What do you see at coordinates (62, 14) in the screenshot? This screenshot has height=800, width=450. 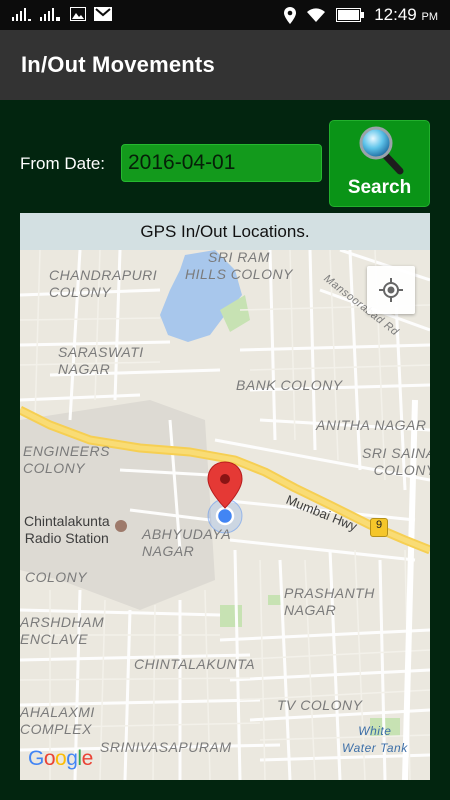 I see `status-left-icons` at bounding box center [62, 14].